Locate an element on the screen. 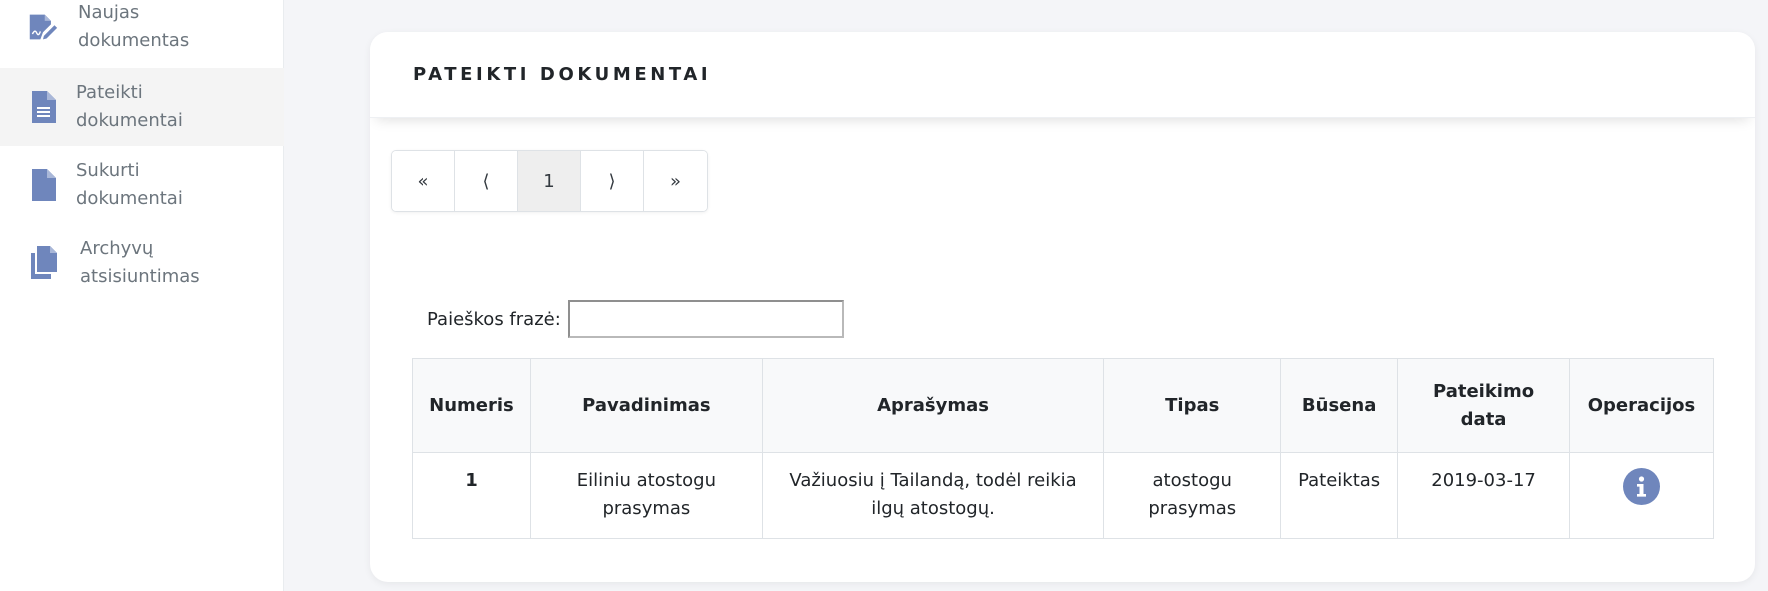 The width and height of the screenshot is (1768, 591). edit-document-icon is located at coordinates (43, 27).